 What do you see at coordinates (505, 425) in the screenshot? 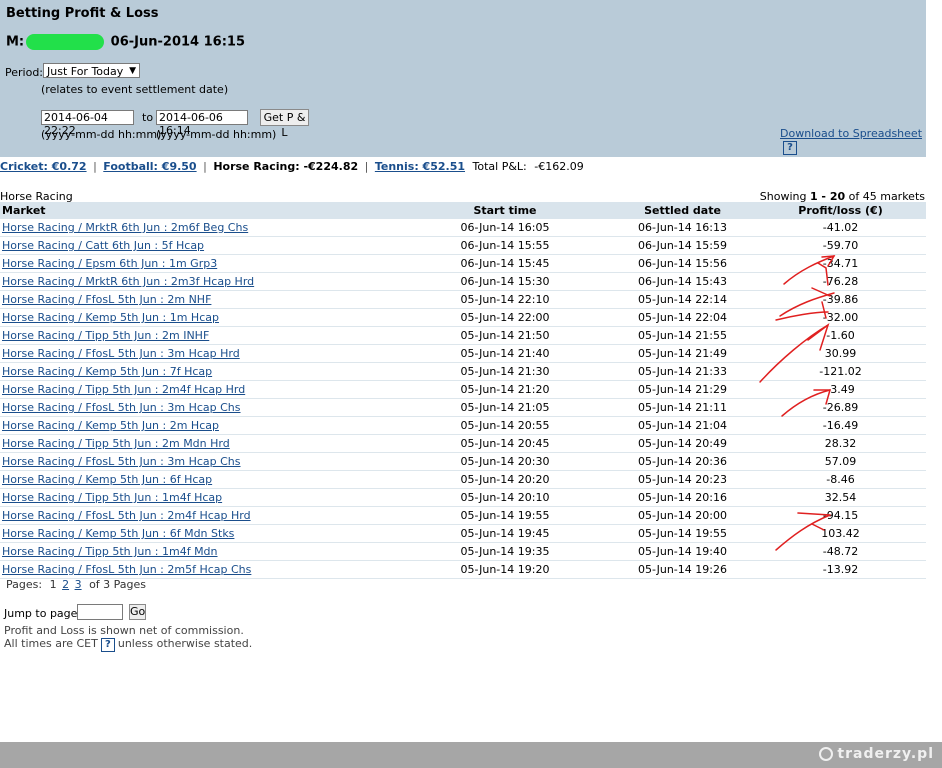
I see `start-time-cell: 05-Jun-14 20:55` at bounding box center [505, 425].